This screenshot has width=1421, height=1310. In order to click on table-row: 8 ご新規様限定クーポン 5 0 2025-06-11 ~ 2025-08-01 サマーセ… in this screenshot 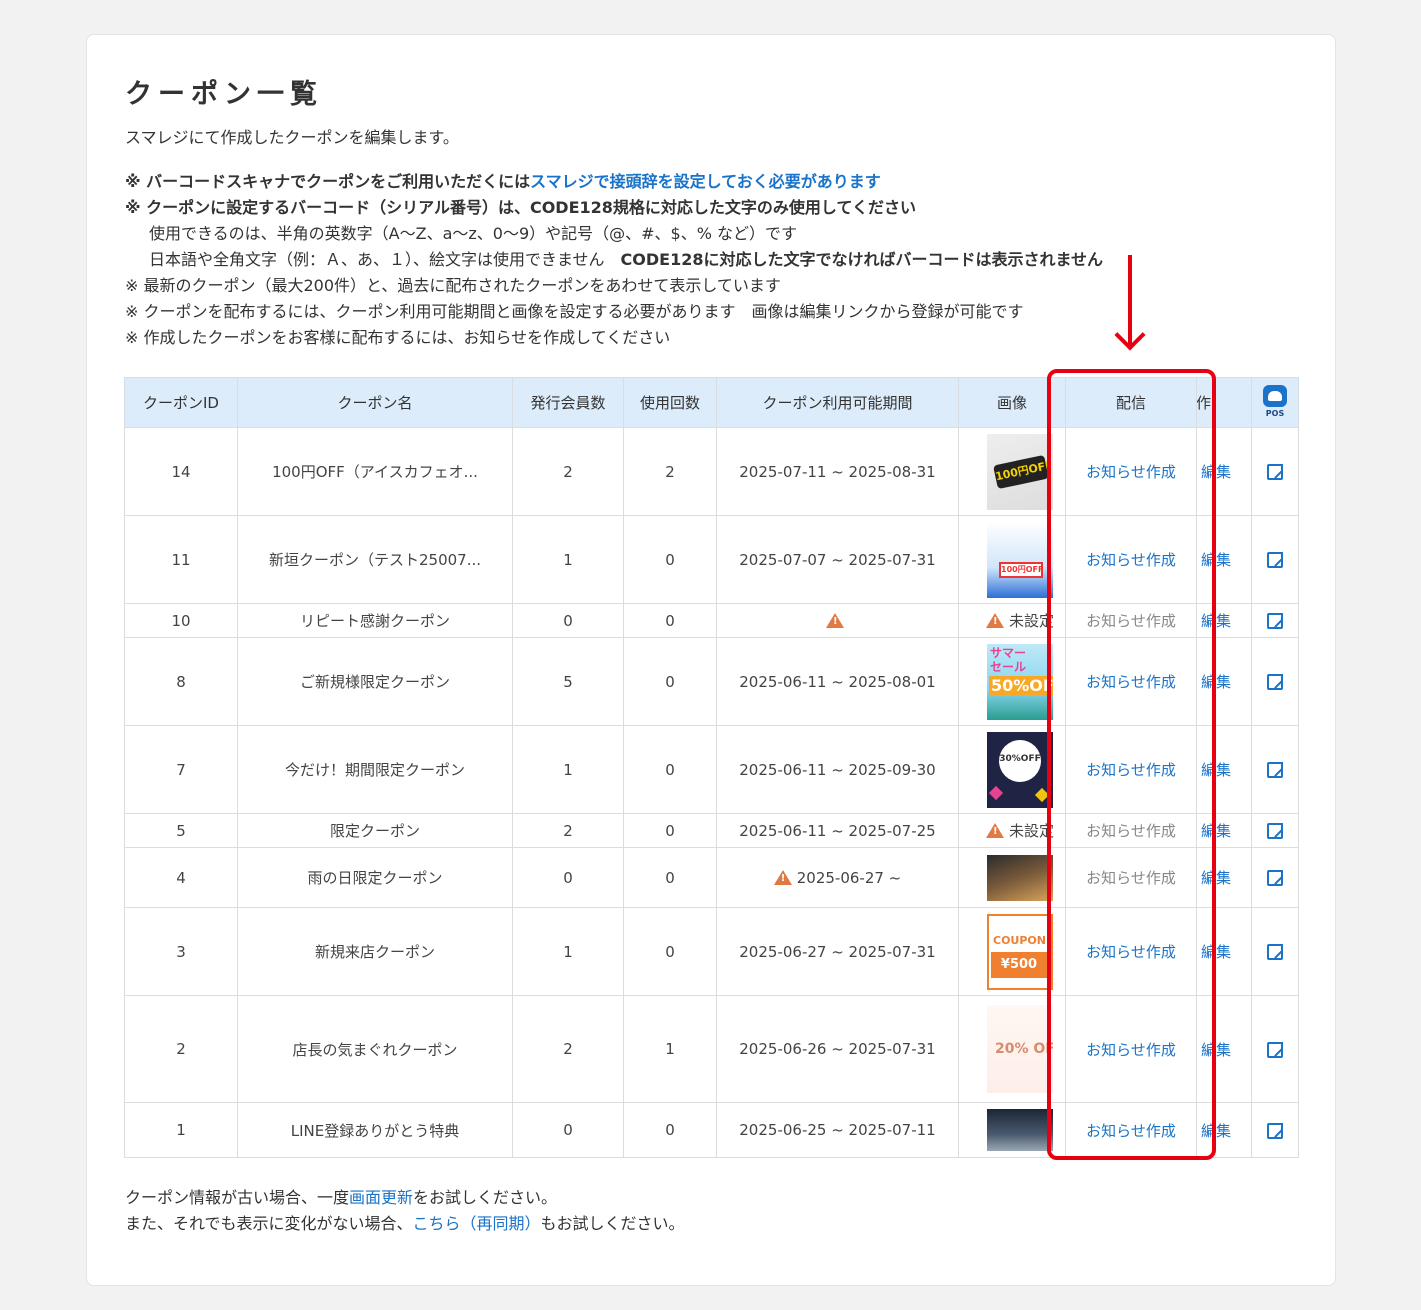, I will do `click(711, 681)`.